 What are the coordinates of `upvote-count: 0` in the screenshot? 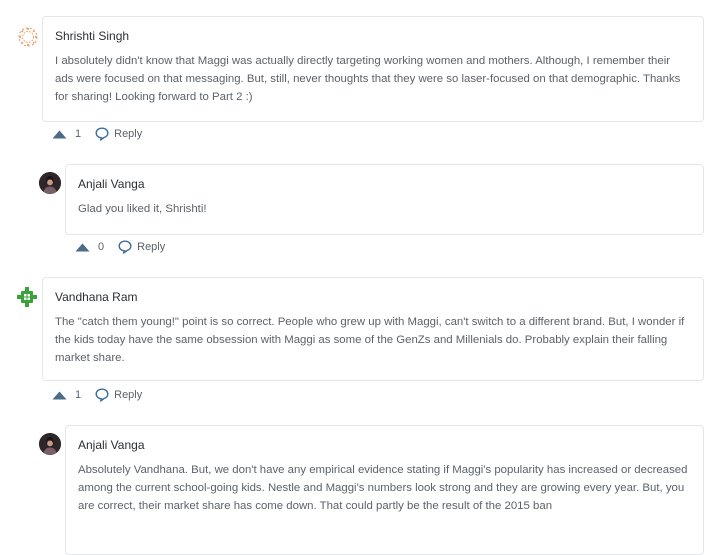 It's located at (101, 247).